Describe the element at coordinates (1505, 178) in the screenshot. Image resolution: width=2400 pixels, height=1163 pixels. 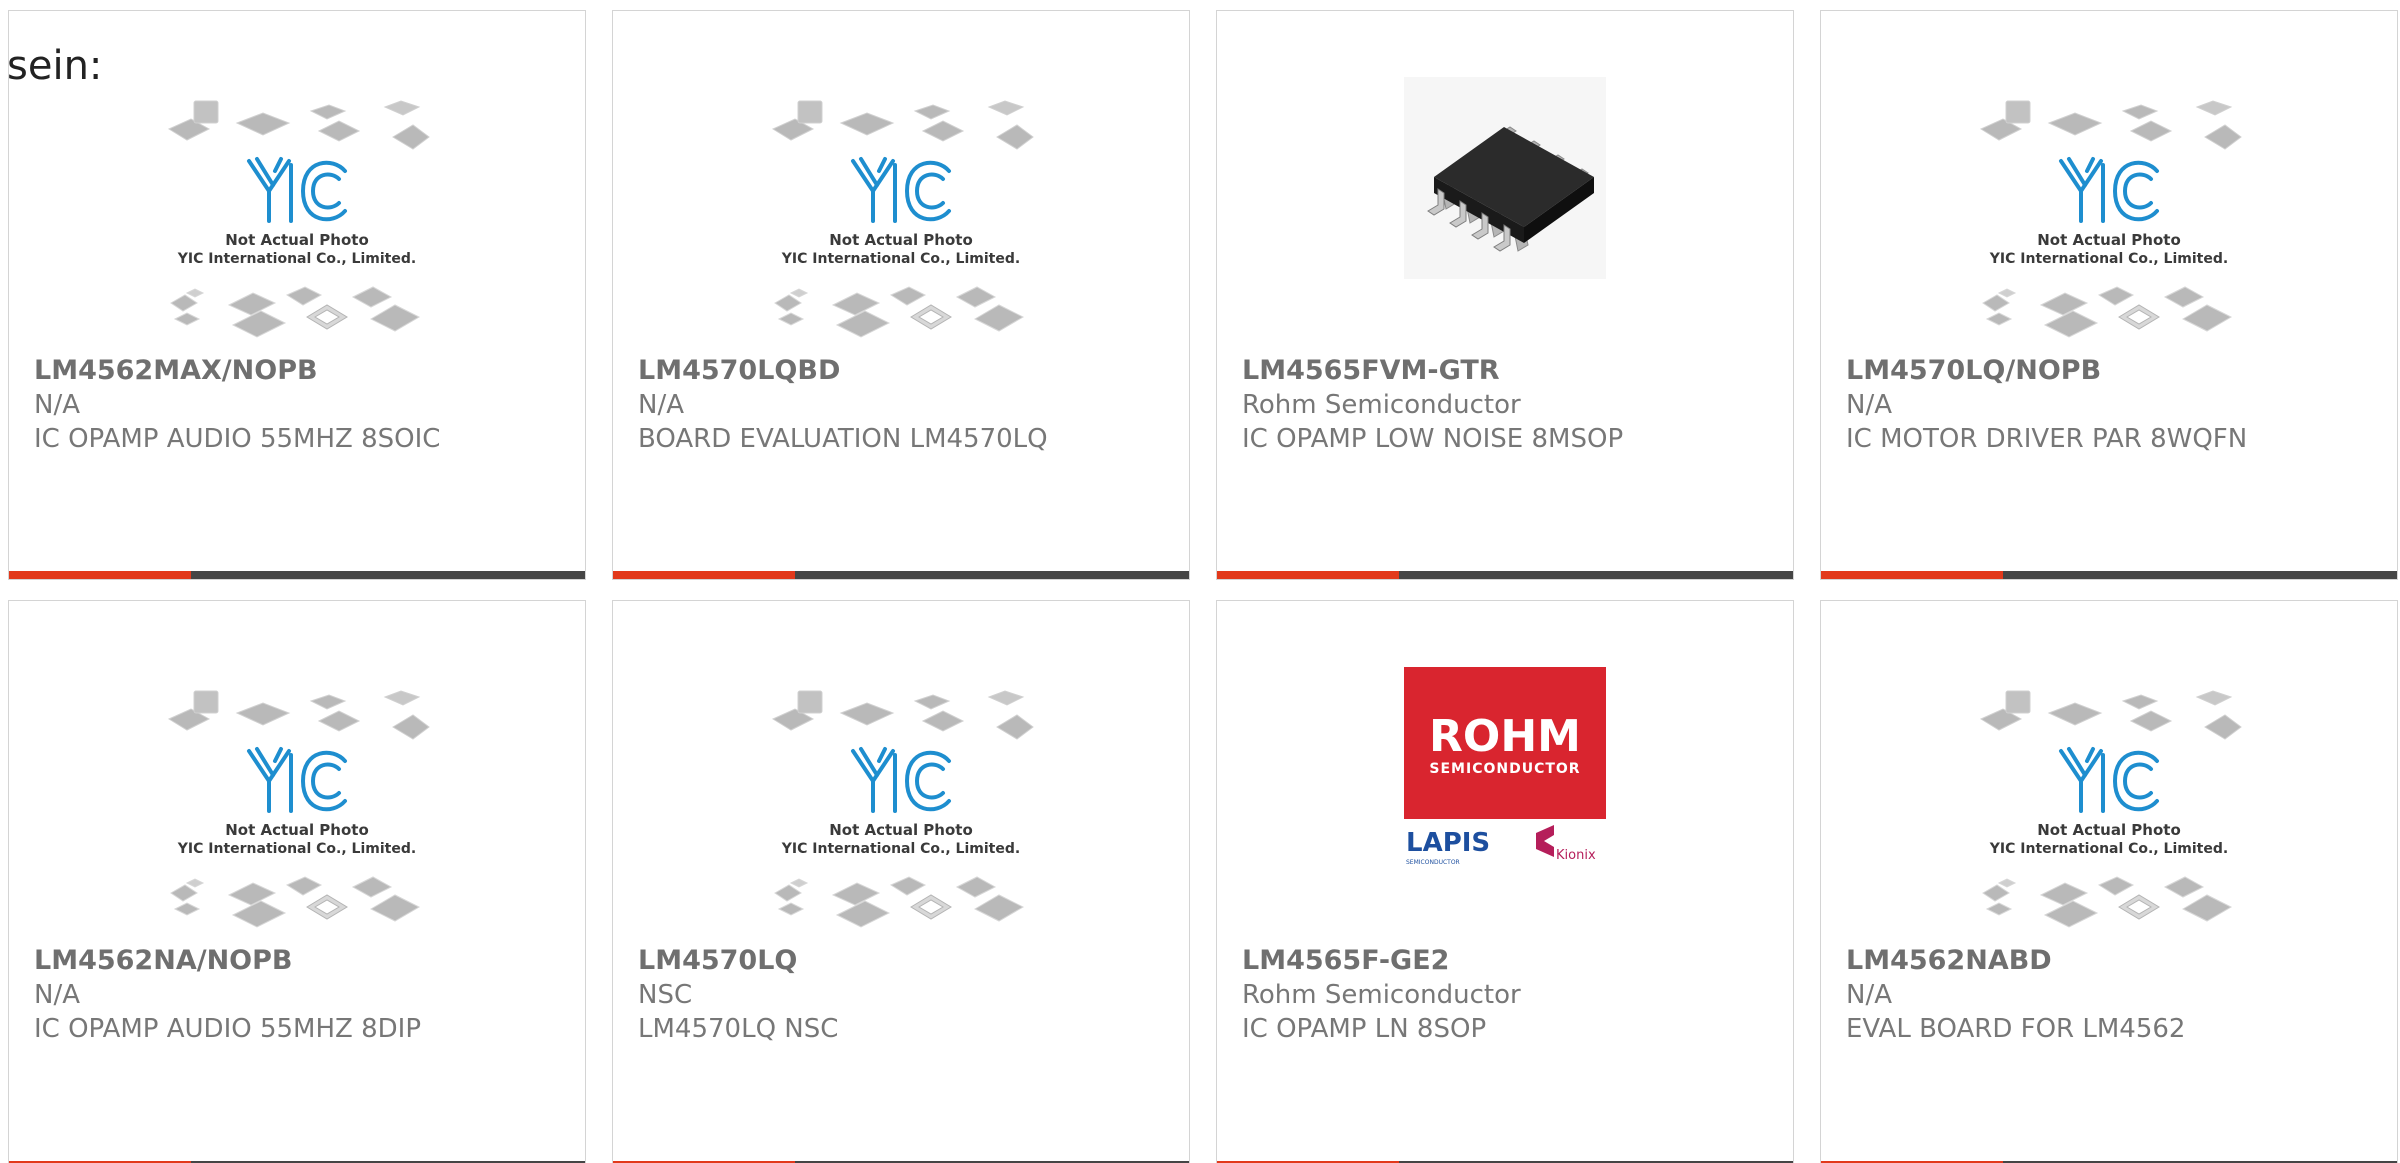
I see `chip-icon` at that location.